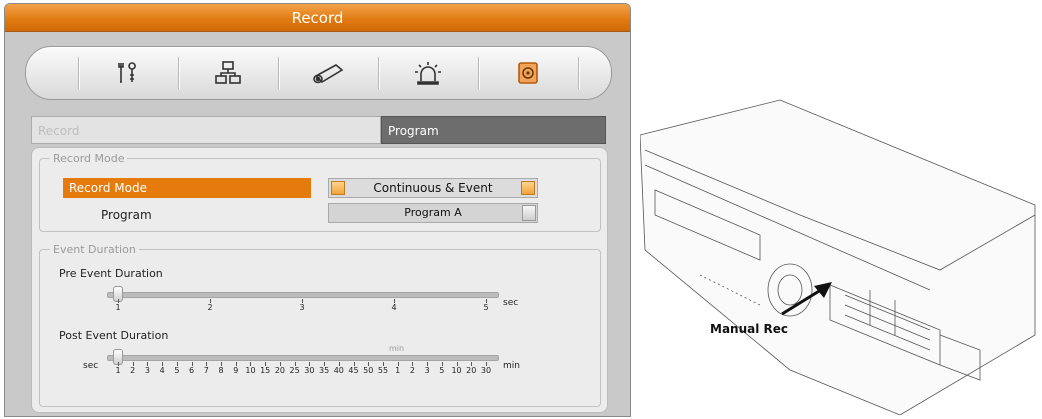  What do you see at coordinates (89, 158) in the screenshot?
I see `record-mode-legend: Record Mode` at bounding box center [89, 158].